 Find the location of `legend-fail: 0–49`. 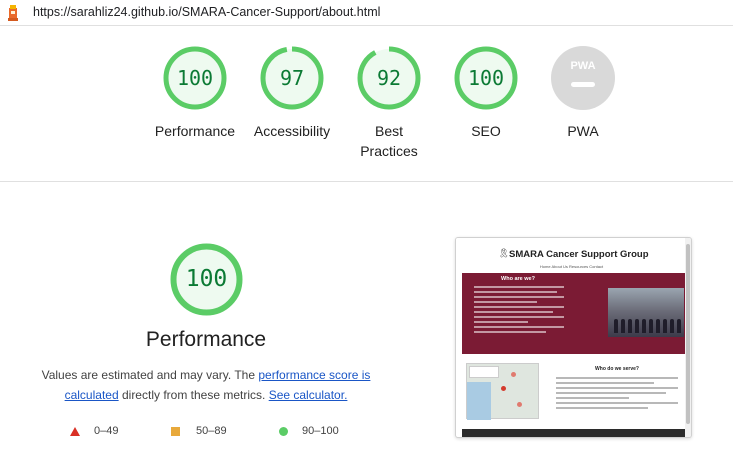

legend-fail: 0–49 is located at coordinates (94, 431).